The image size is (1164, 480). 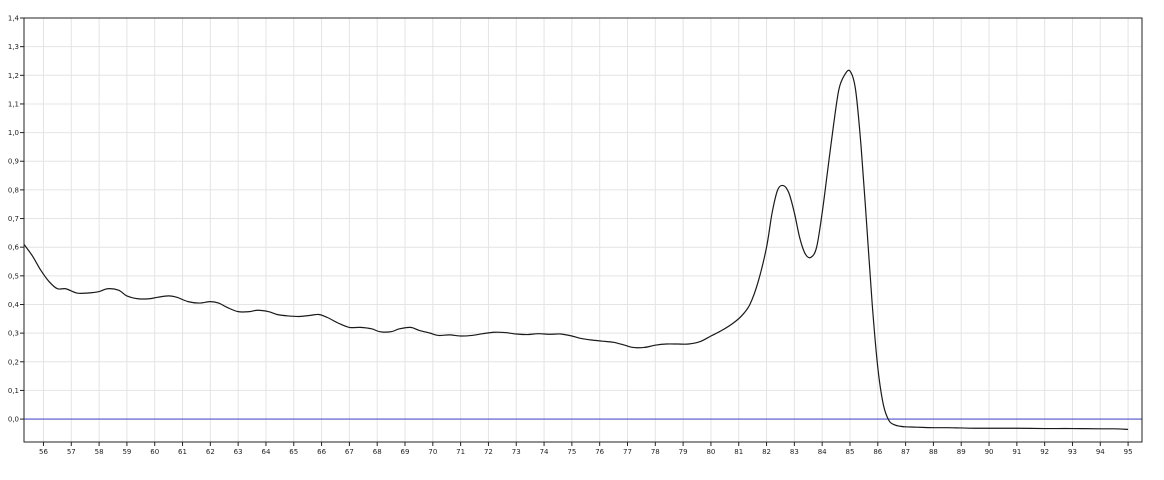 I want to click on y-tick-label: 1,1, so click(x=13, y=104).